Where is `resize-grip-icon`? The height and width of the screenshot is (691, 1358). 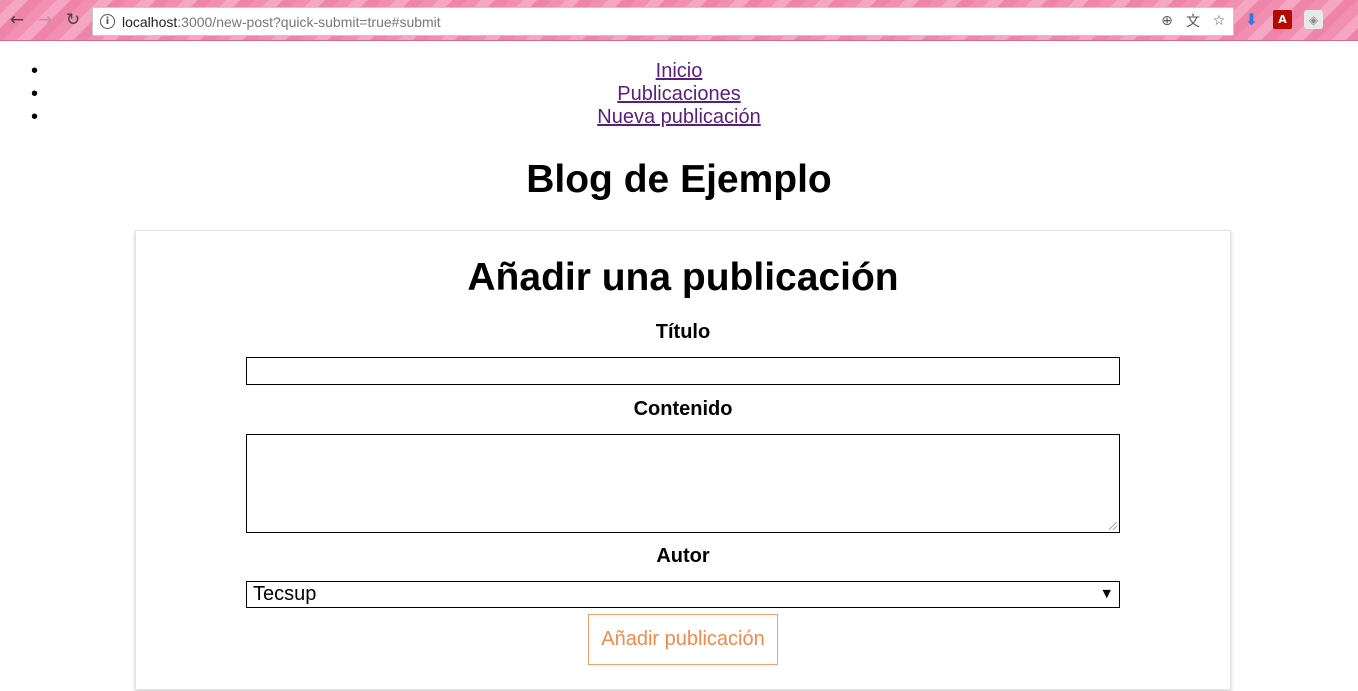 resize-grip-icon is located at coordinates (1113, 526).